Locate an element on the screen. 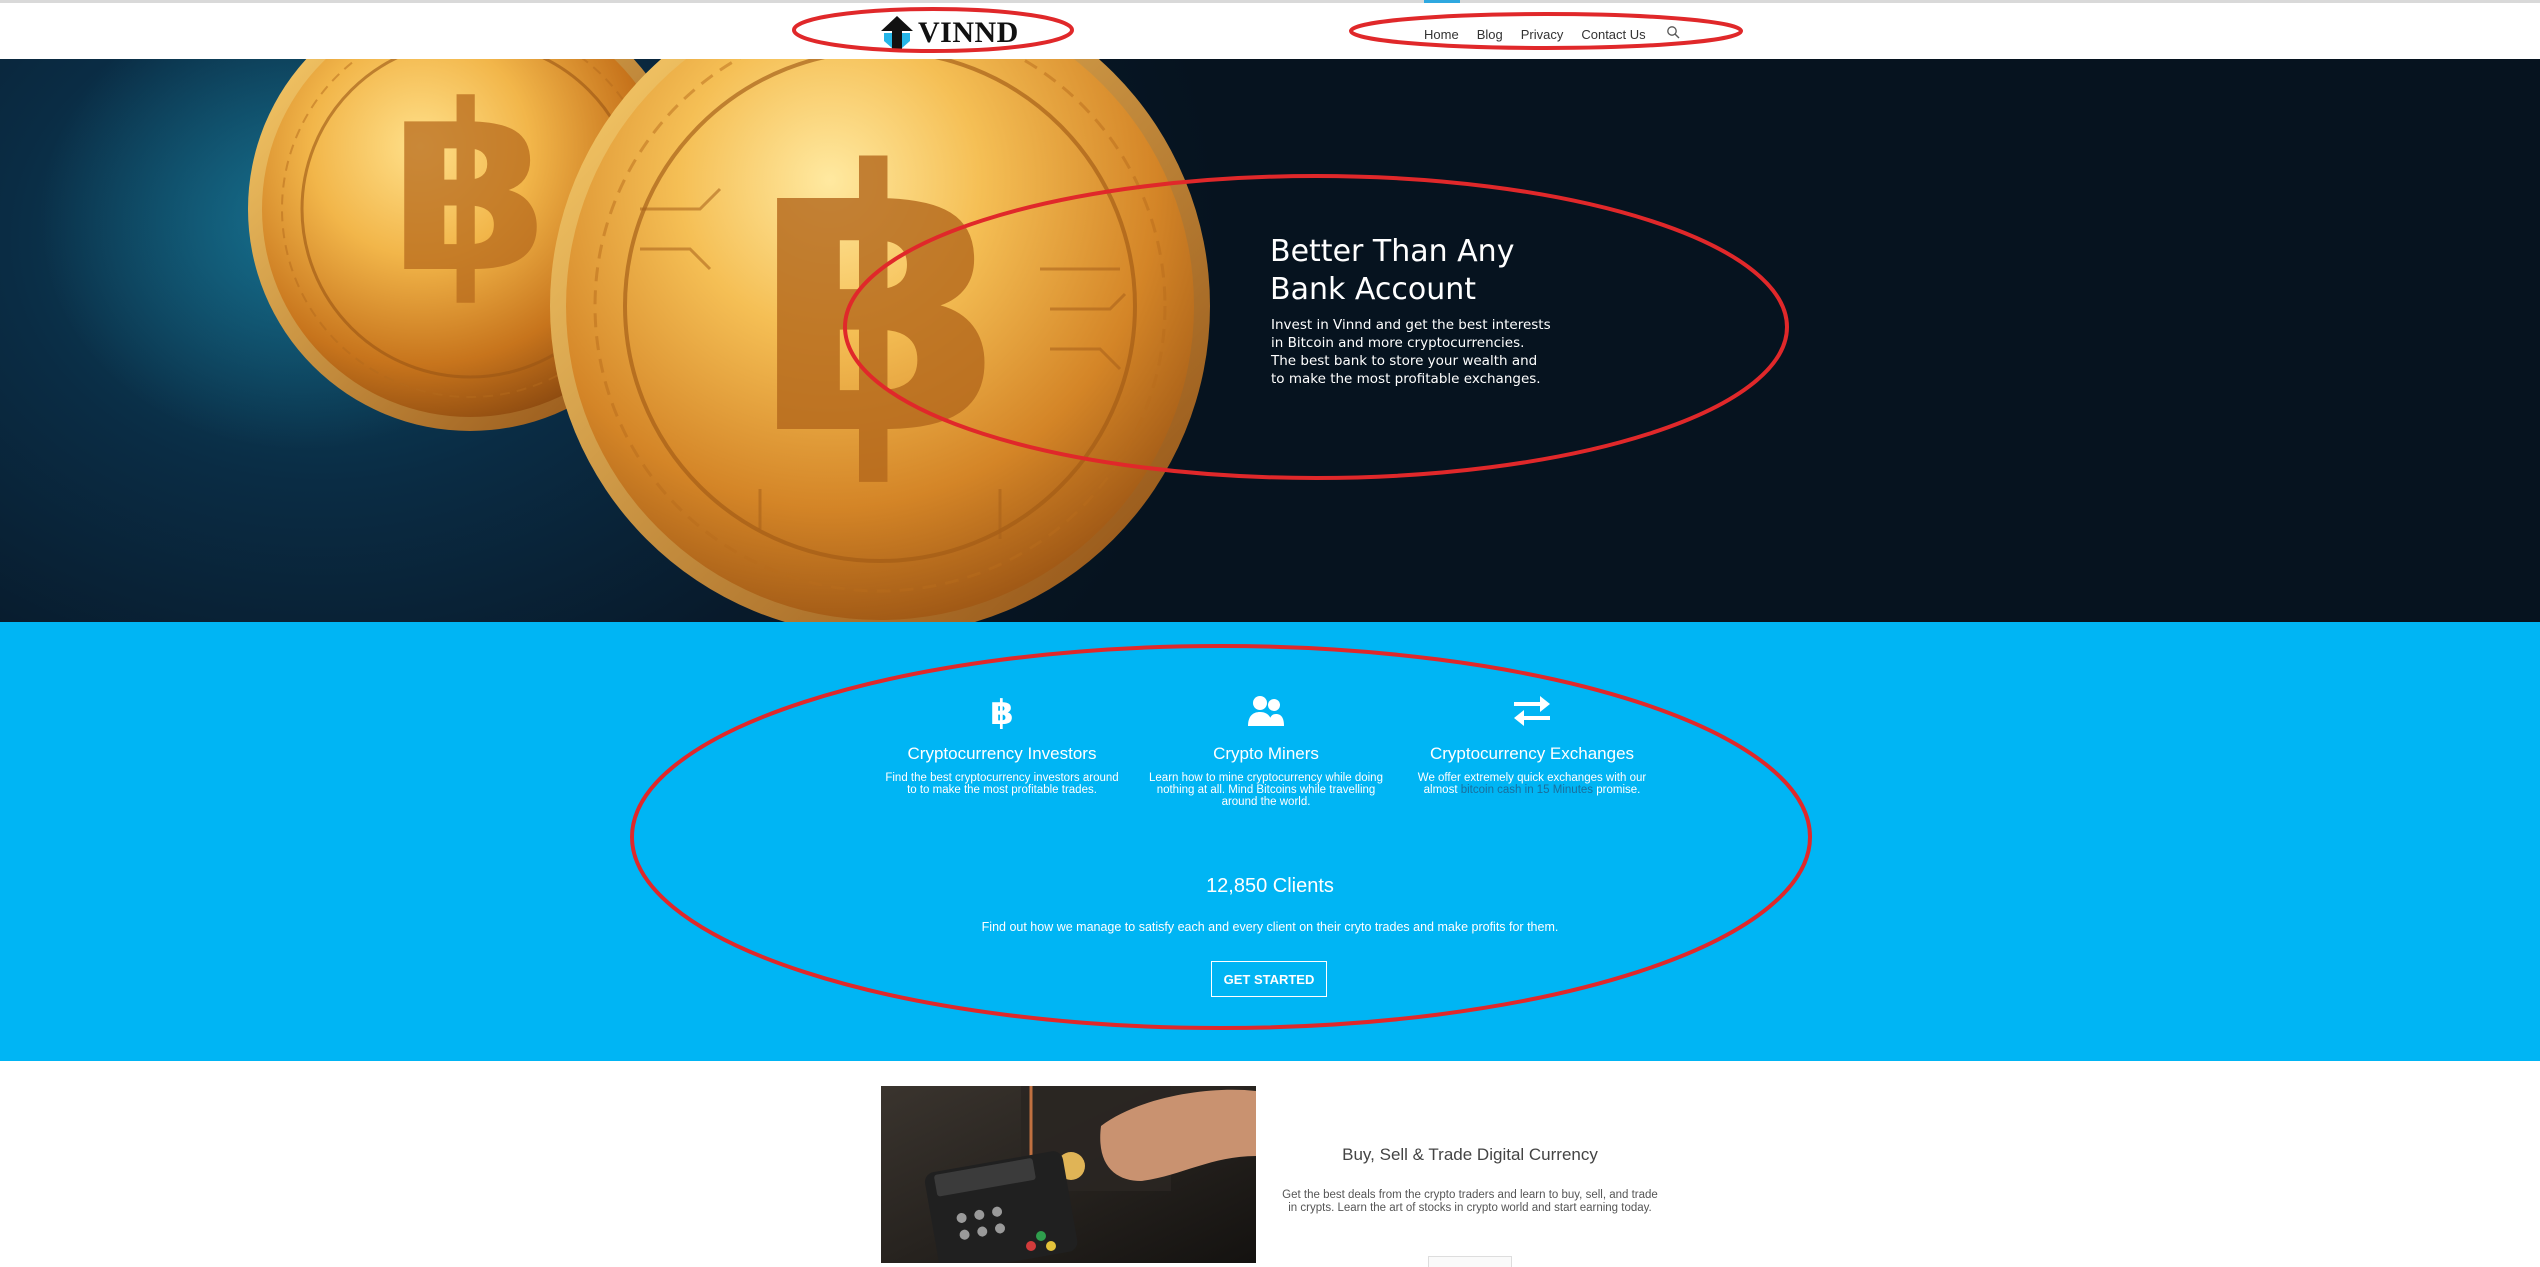 This screenshot has width=2540, height=1267. feature-title: Crypto Miners is located at coordinates (1266, 753).